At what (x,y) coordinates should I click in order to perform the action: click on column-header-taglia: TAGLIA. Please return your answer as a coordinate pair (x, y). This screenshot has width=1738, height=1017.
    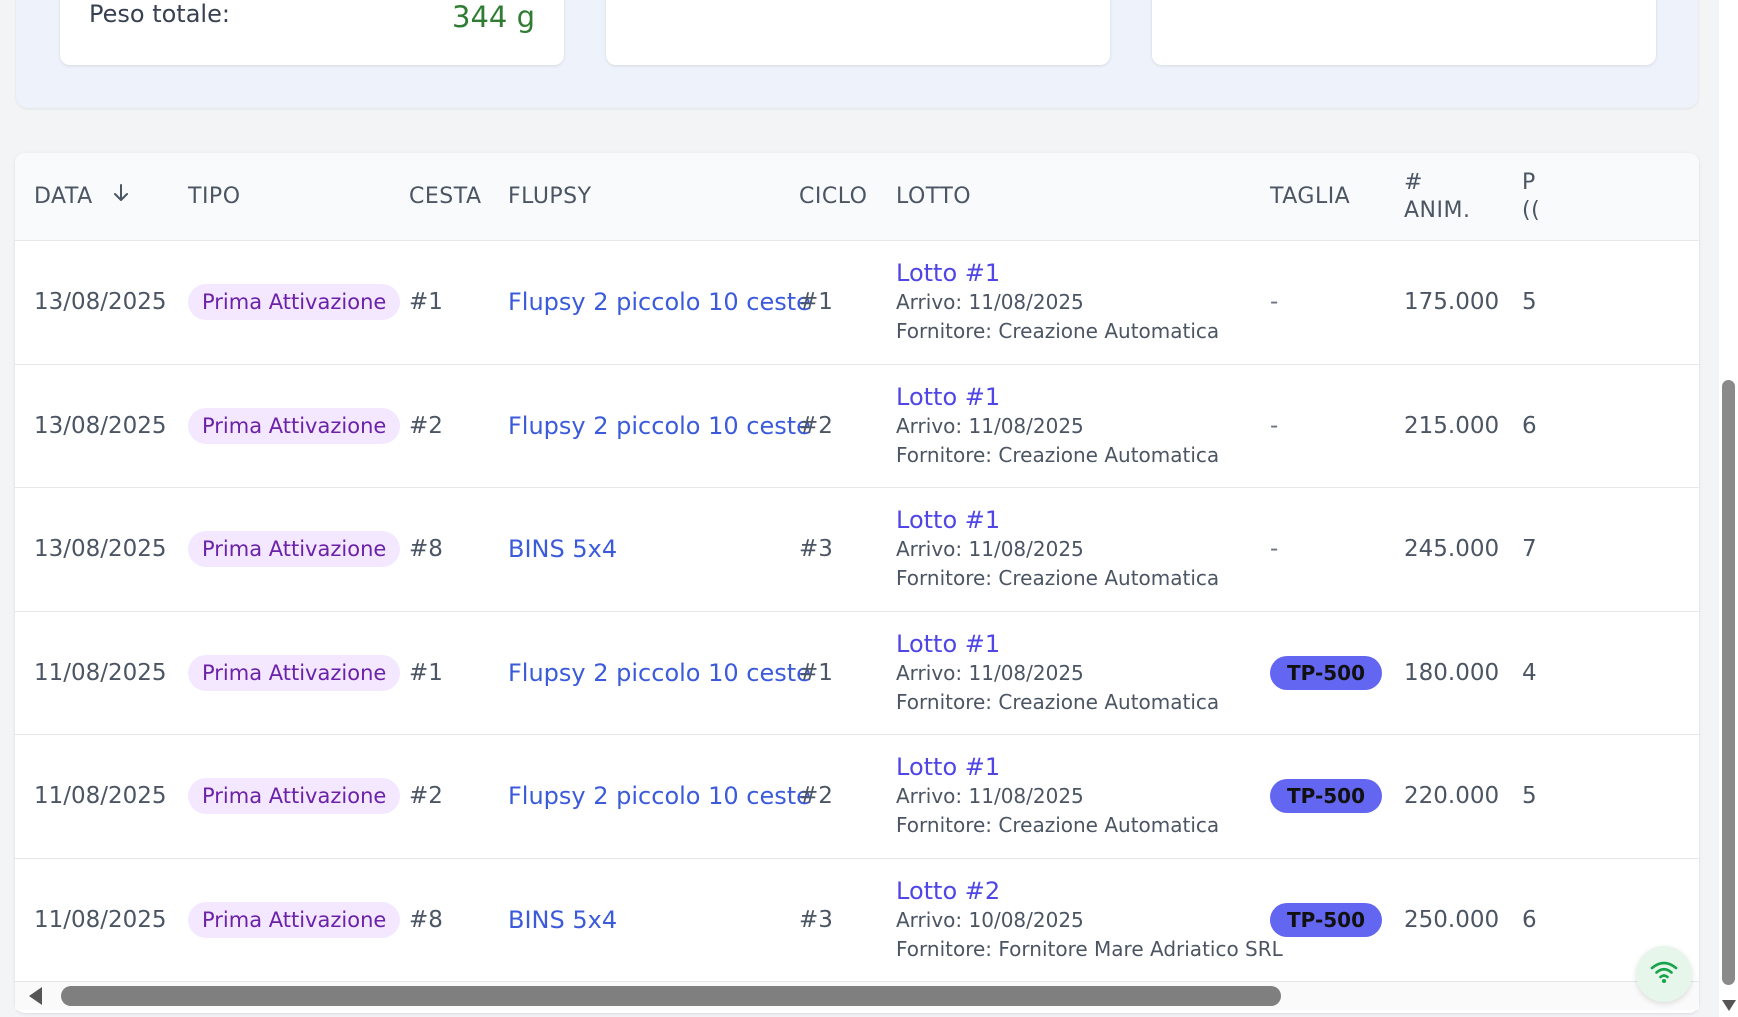
    Looking at the image, I should click on (1310, 197).